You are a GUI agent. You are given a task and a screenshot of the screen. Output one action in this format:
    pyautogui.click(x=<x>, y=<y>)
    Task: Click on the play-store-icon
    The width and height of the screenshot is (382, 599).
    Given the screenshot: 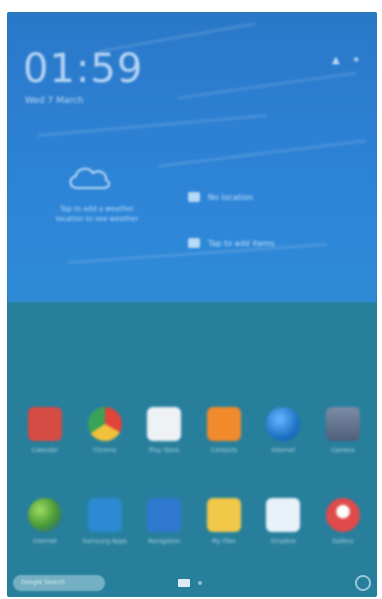 What is the action you would take?
    pyautogui.click(x=164, y=424)
    